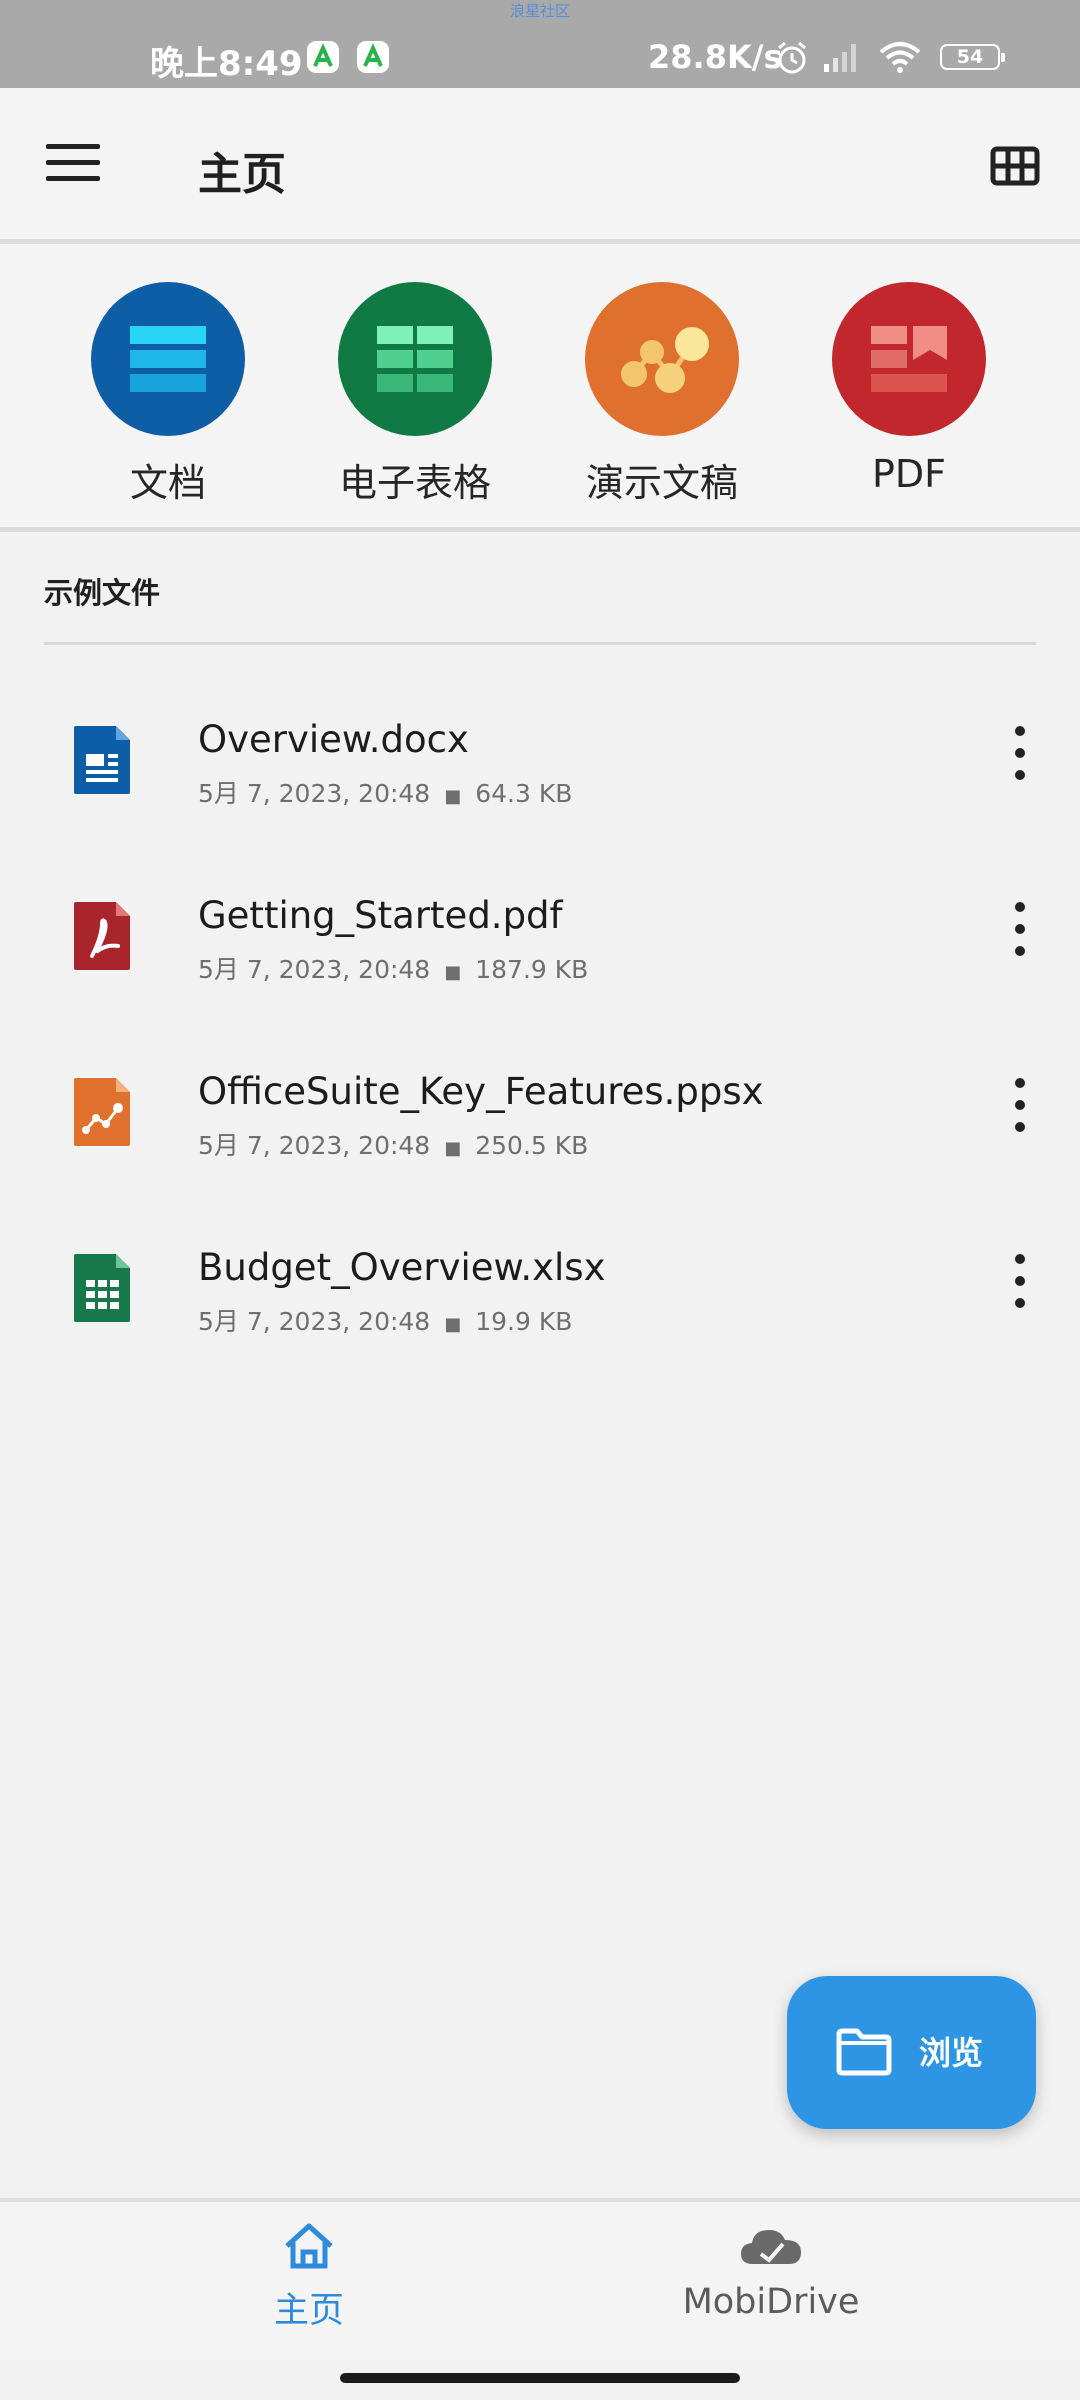  I want to click on pdf-file-icon, so click(102, 936).